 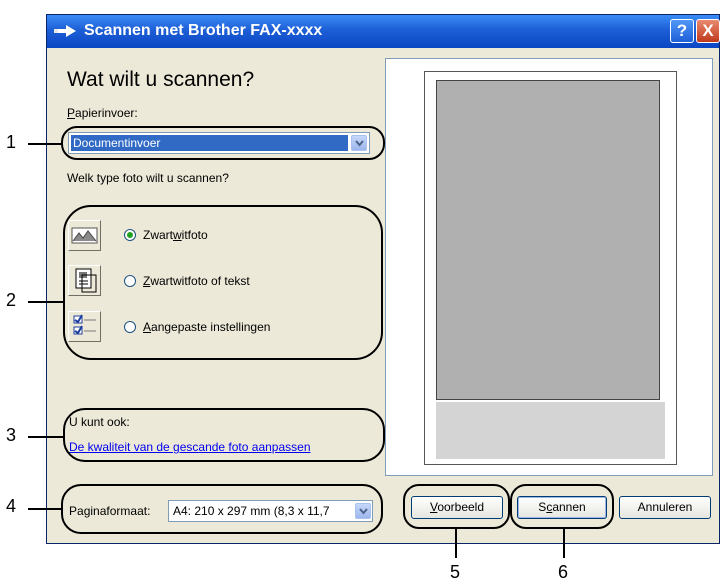 I want to click on callout-4: 4, so click(x=11, y=506).